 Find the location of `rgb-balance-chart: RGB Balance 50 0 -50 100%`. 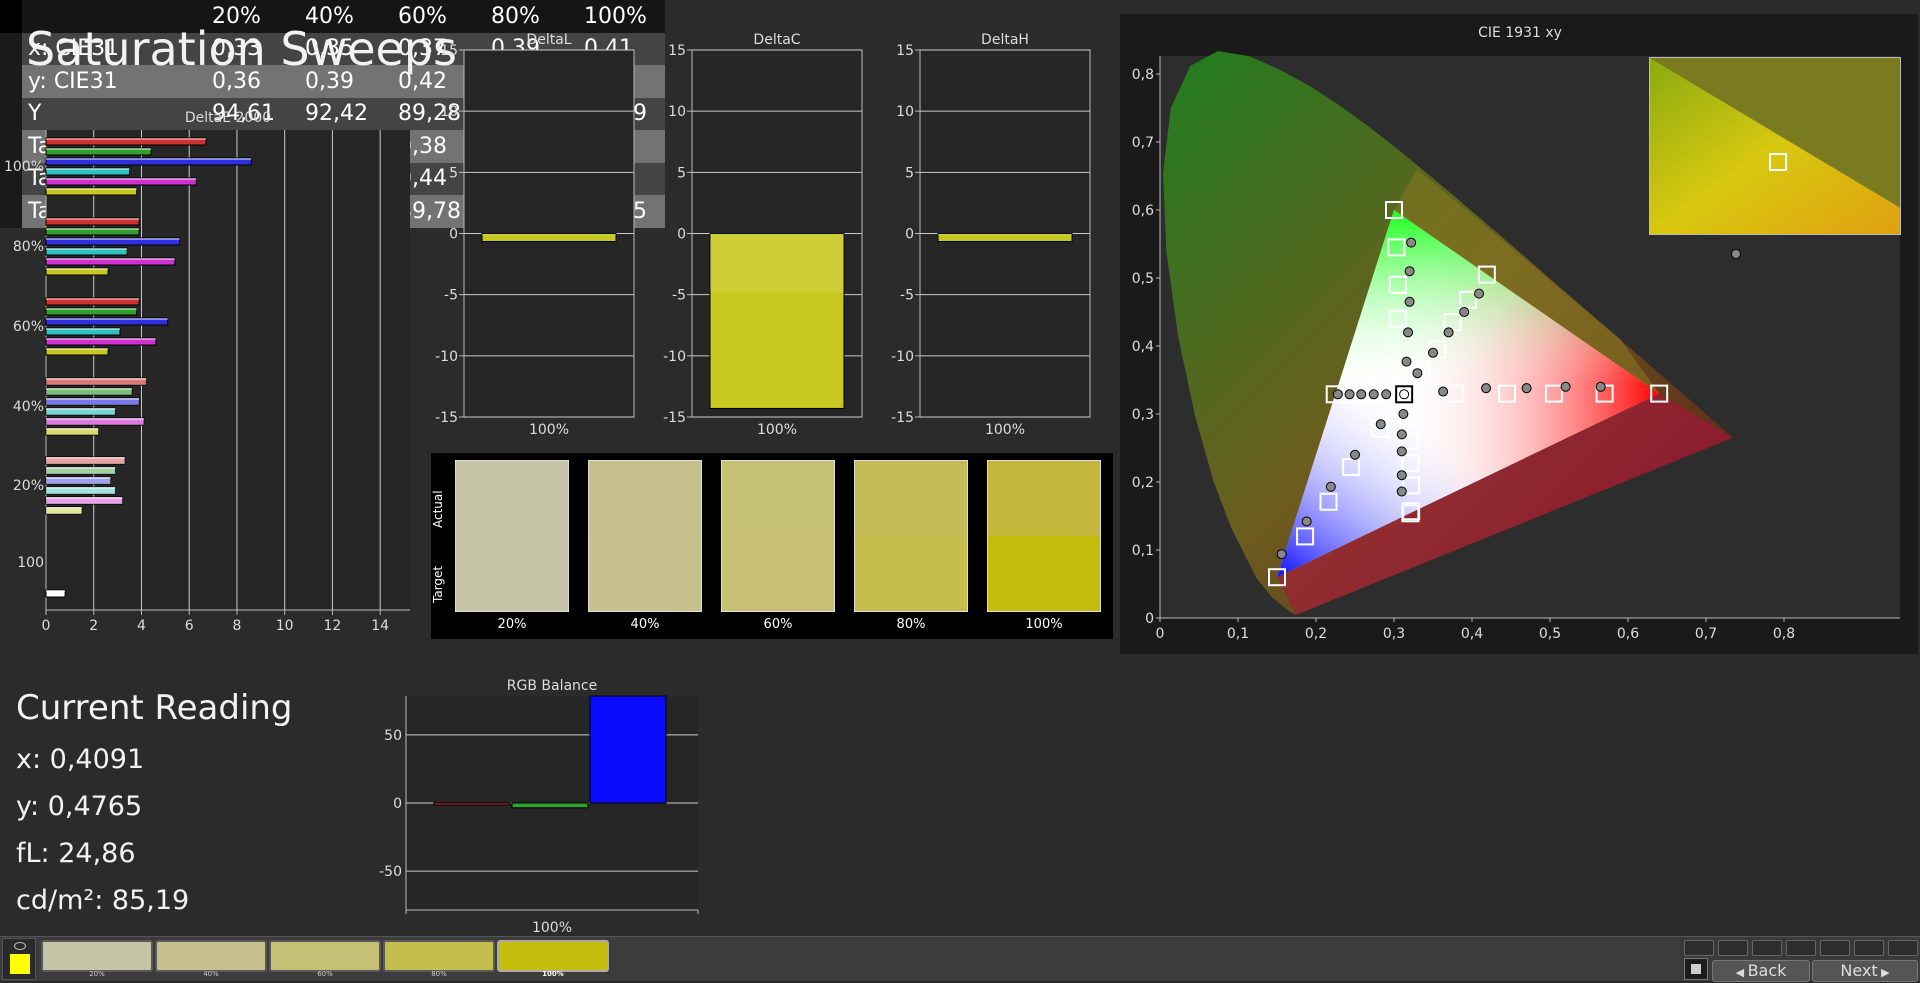

rgb-balance-chart: RGB Balance 50 0 -50 100% is located at coordinates (539, 807).